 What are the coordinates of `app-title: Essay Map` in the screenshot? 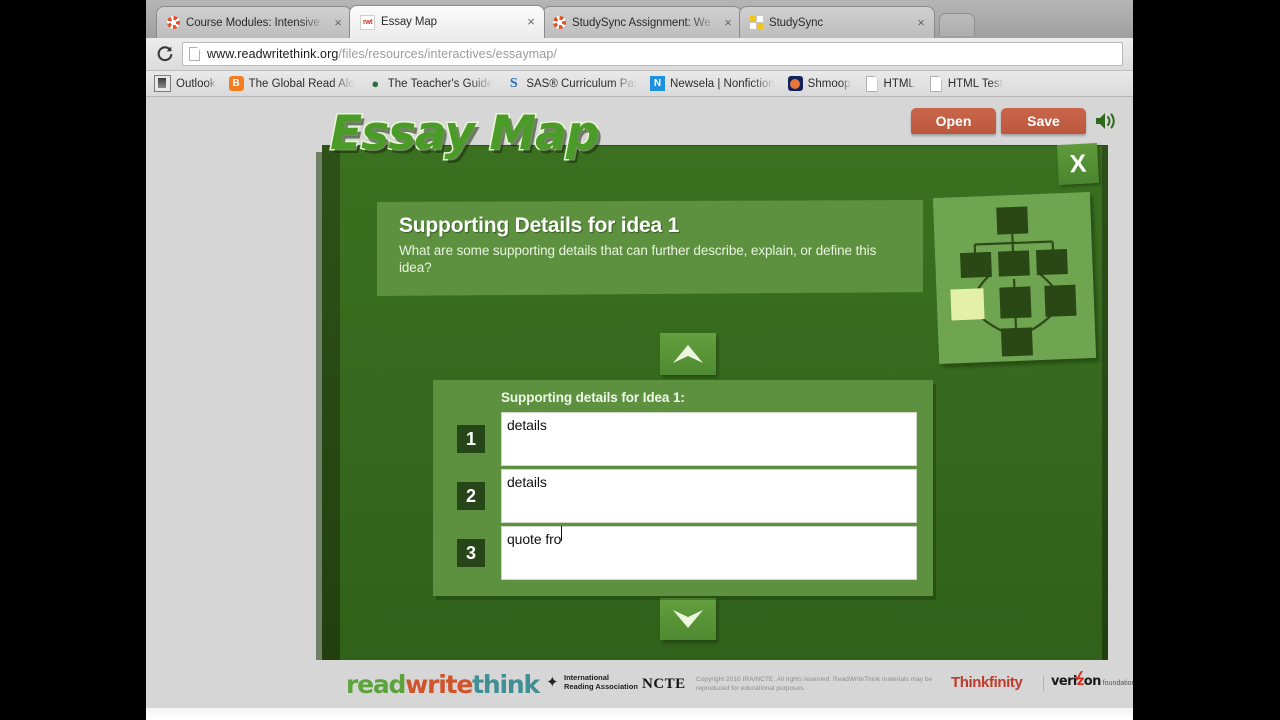 It's located at (589, 135).